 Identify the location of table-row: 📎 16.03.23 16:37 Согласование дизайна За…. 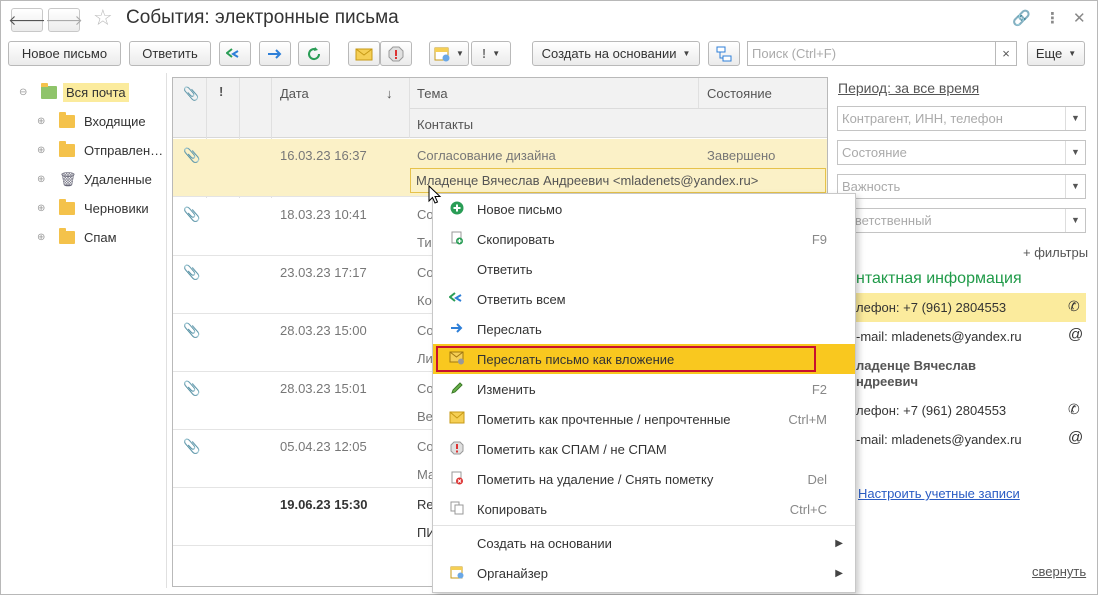
(500, 168).